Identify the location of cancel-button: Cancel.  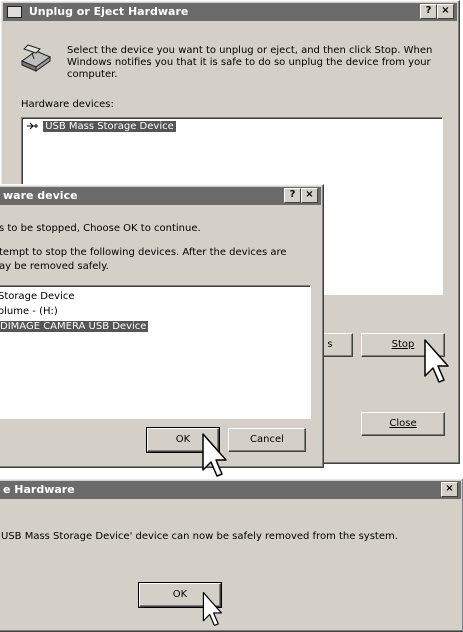
(267, 440).